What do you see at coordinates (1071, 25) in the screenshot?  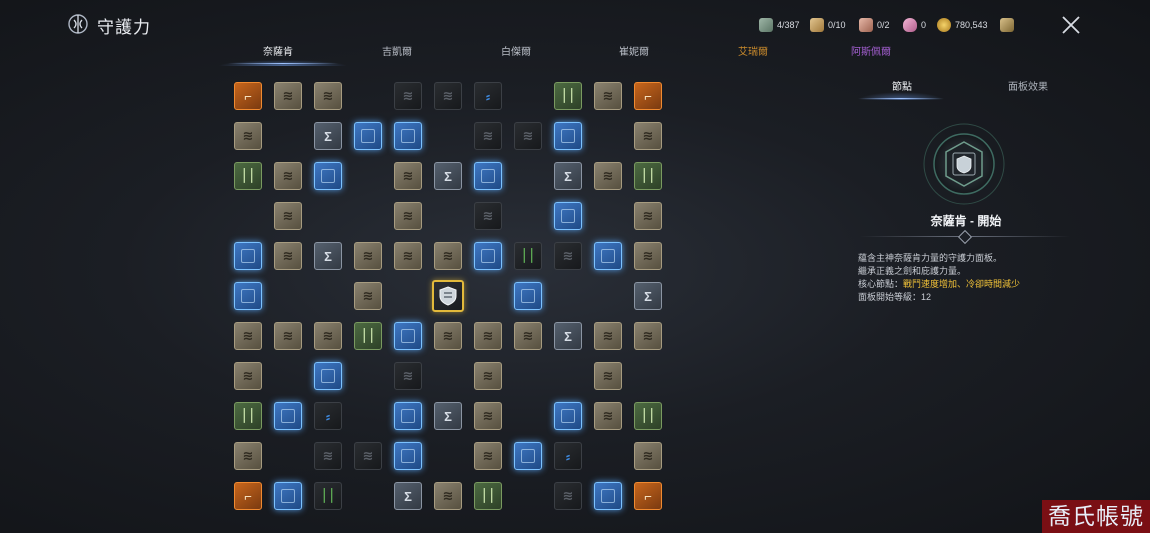 I see `close-icon` at bounding box center [1071, 25].